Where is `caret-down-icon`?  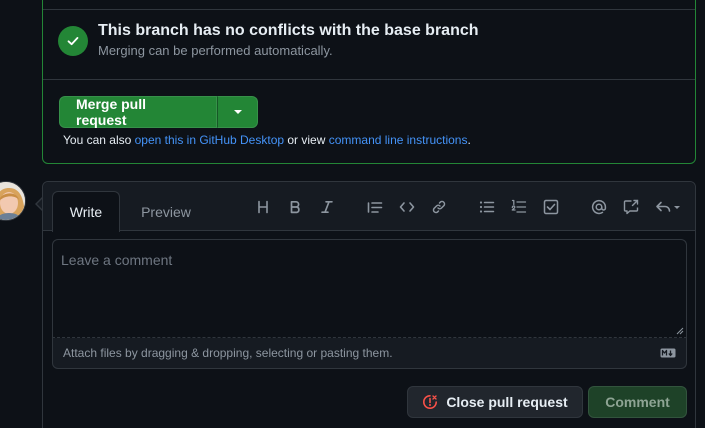
caret-down-icon is located at coordinates (237, 112).